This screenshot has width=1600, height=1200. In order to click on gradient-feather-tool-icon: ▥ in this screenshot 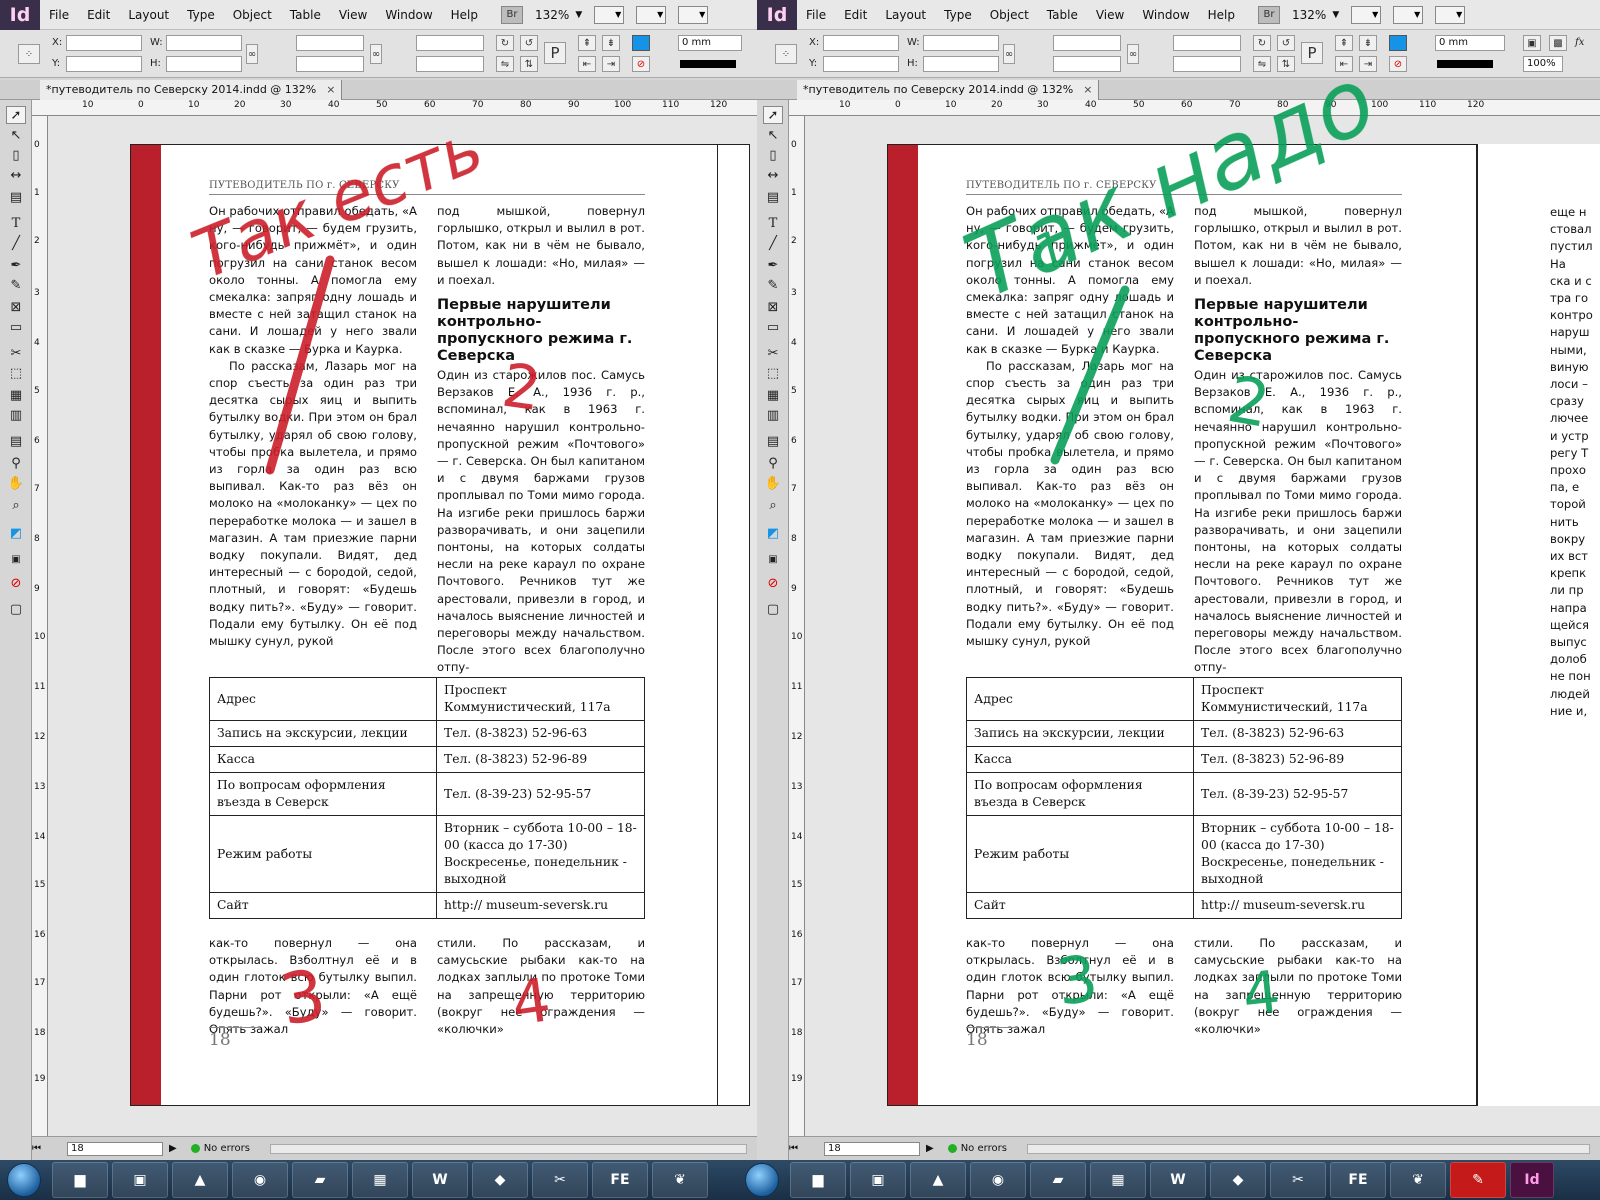, I will do `click(16, 415)`.